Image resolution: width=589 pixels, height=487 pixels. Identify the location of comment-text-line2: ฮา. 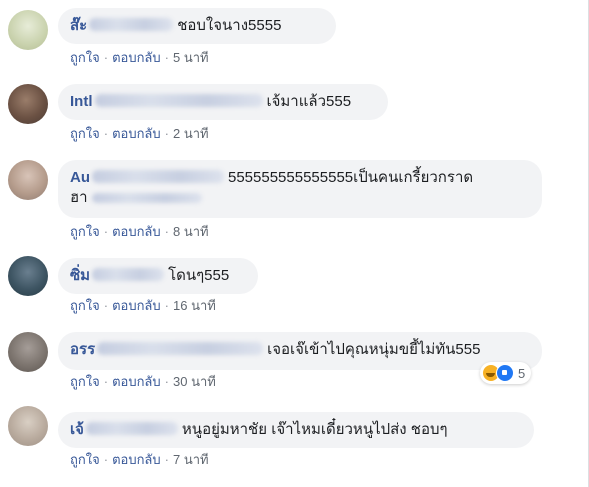
(79, 197).